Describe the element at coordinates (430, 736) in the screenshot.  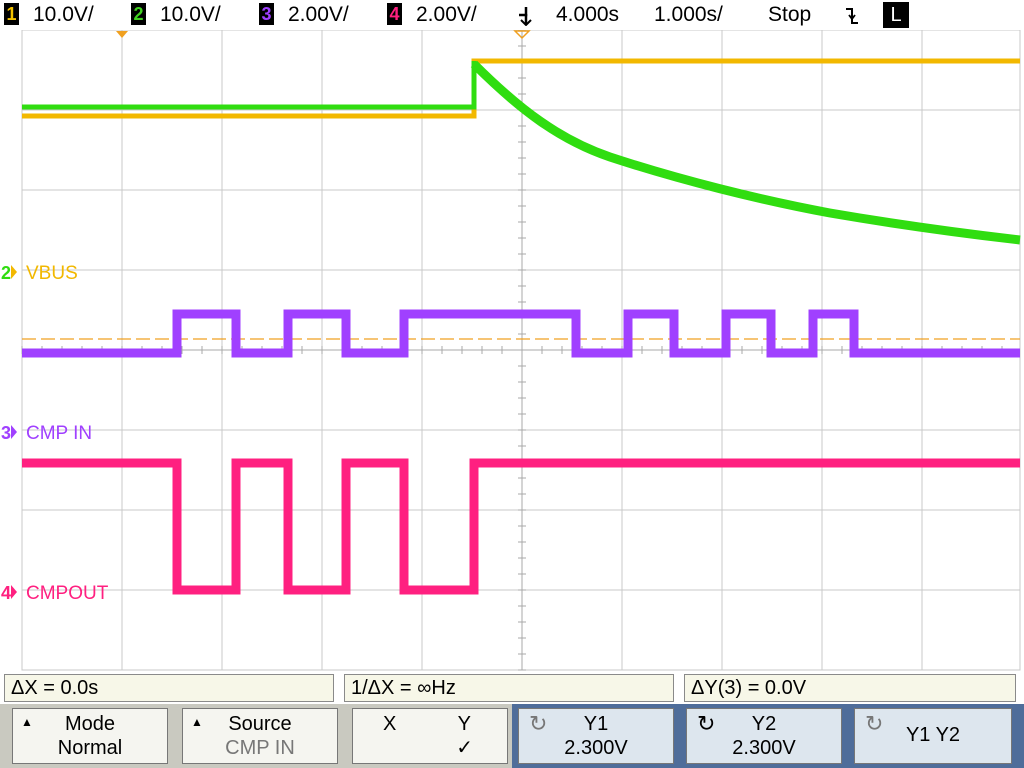
I see `xy-softkey: X Y ✓` at that location.